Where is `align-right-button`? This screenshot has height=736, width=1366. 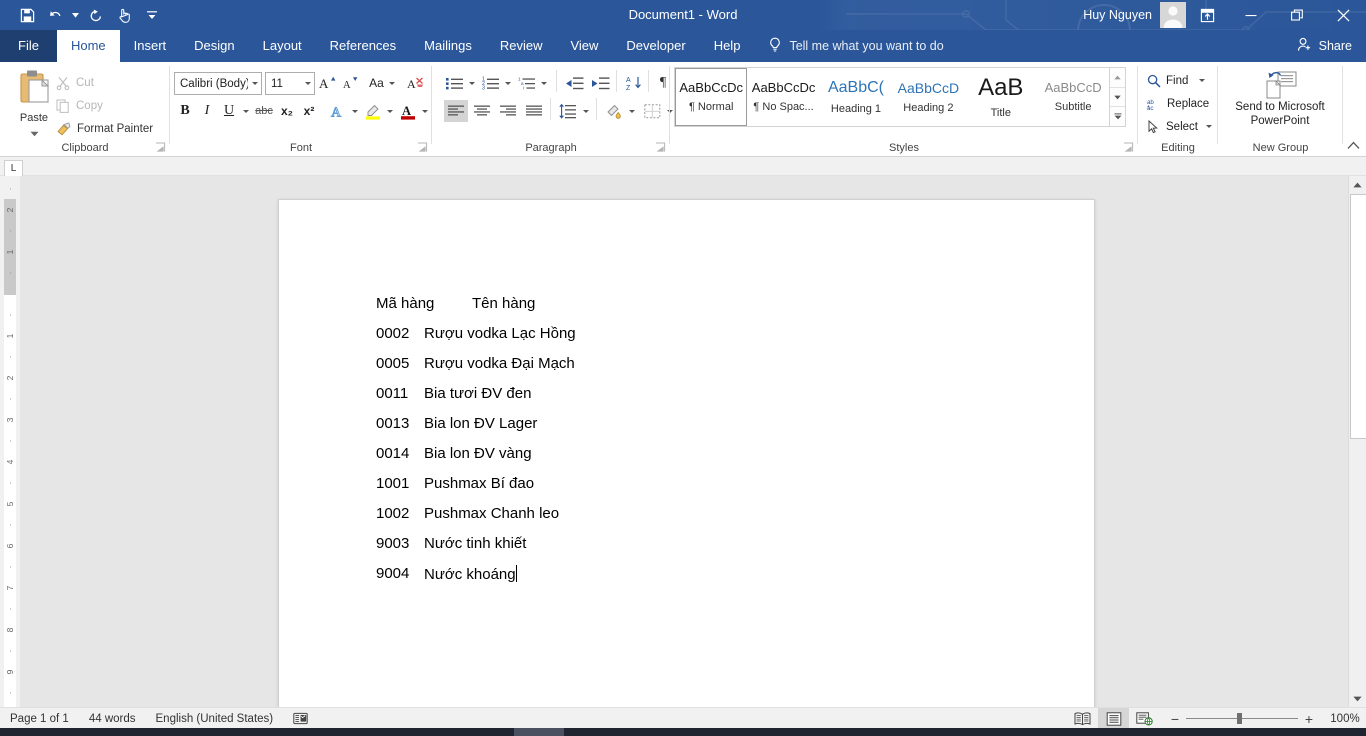
align-right-button is located at coordinates (508, 111).